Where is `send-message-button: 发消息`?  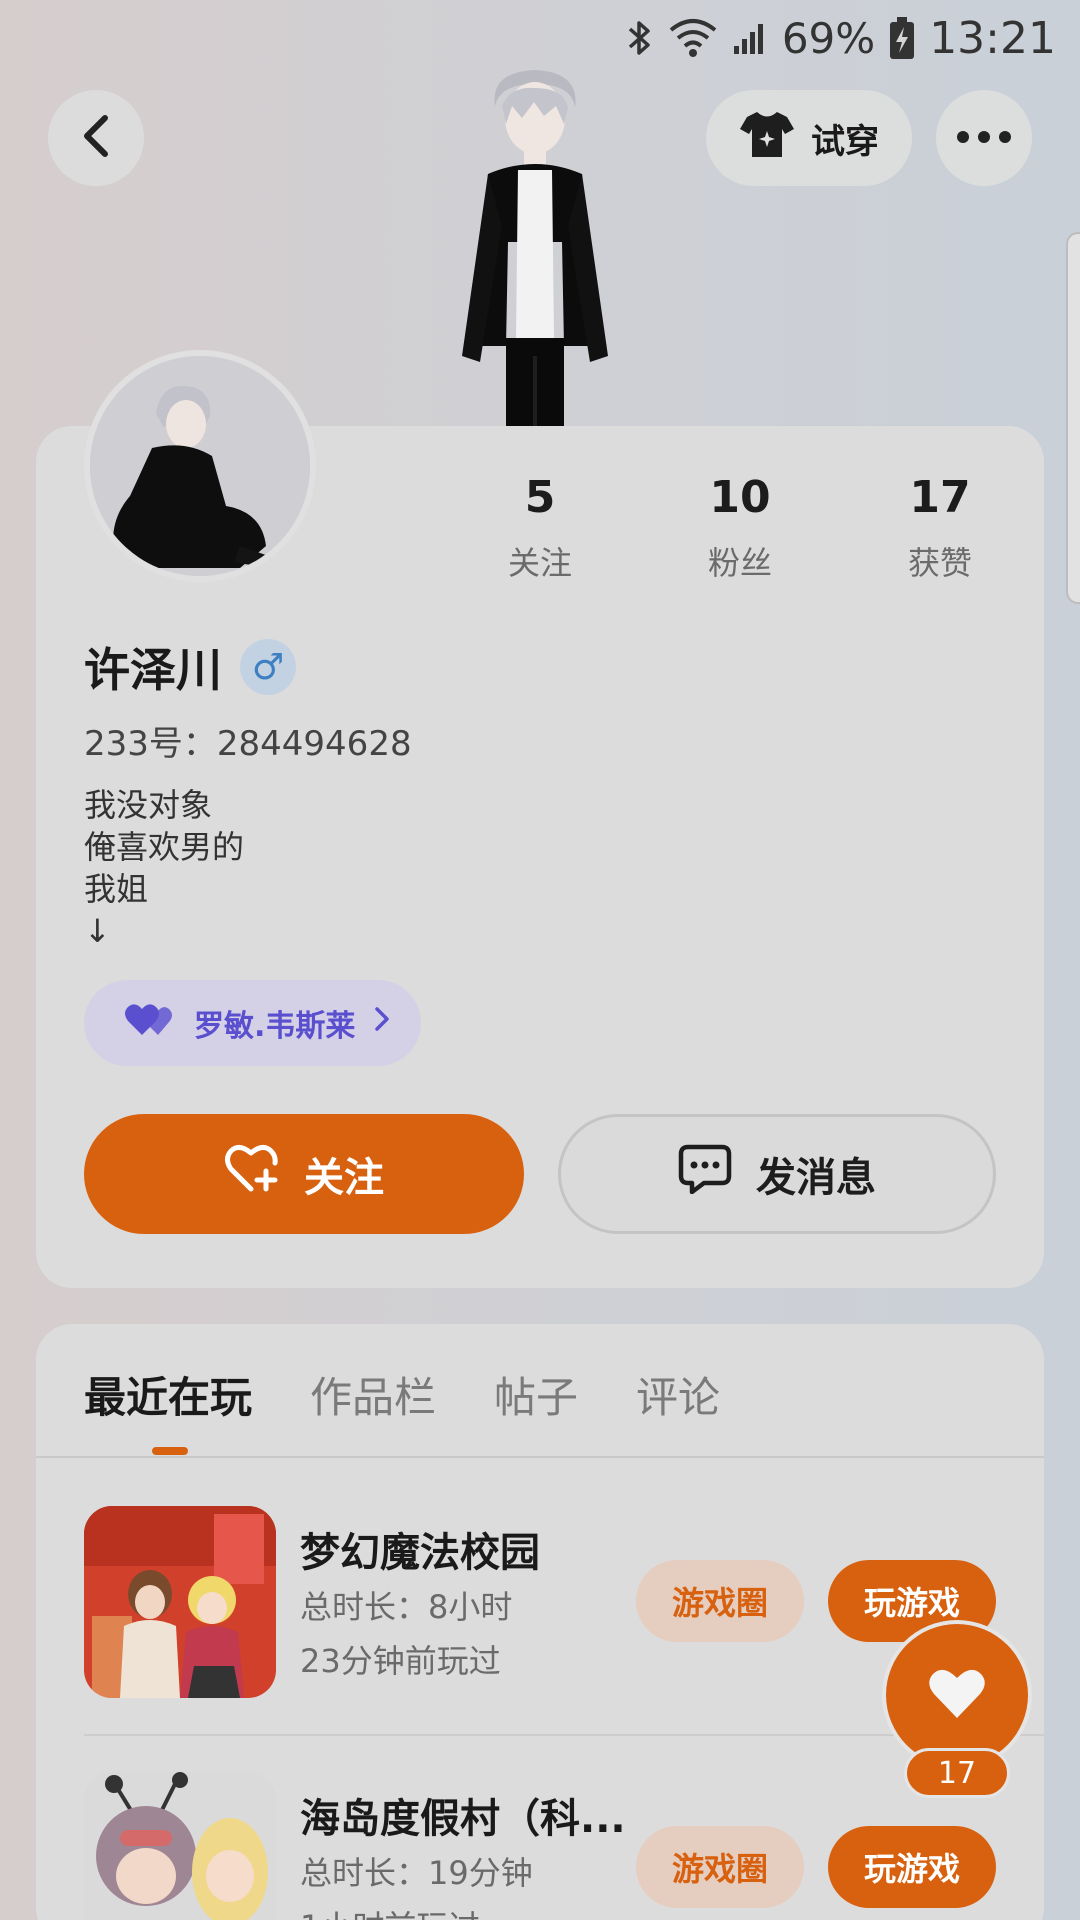 send-message-button: 发消息 is located at coordinates (777, 1174).